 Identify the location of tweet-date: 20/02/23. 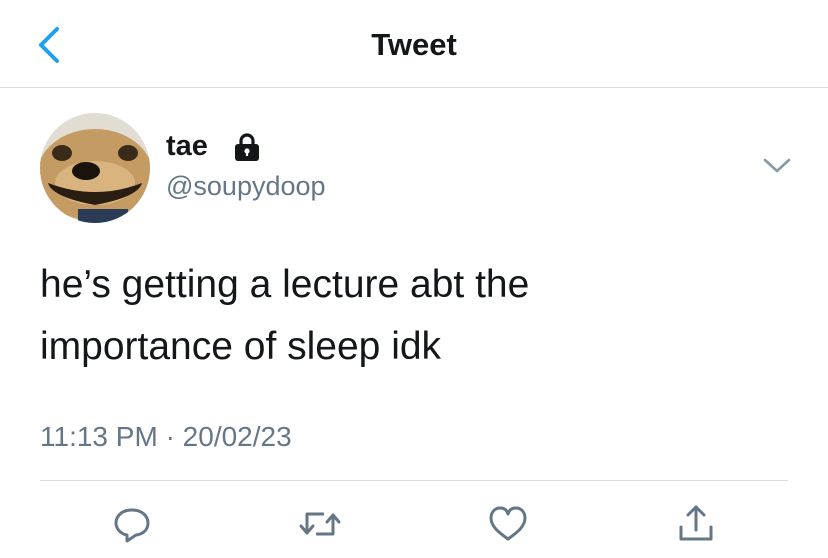
(237, 436).